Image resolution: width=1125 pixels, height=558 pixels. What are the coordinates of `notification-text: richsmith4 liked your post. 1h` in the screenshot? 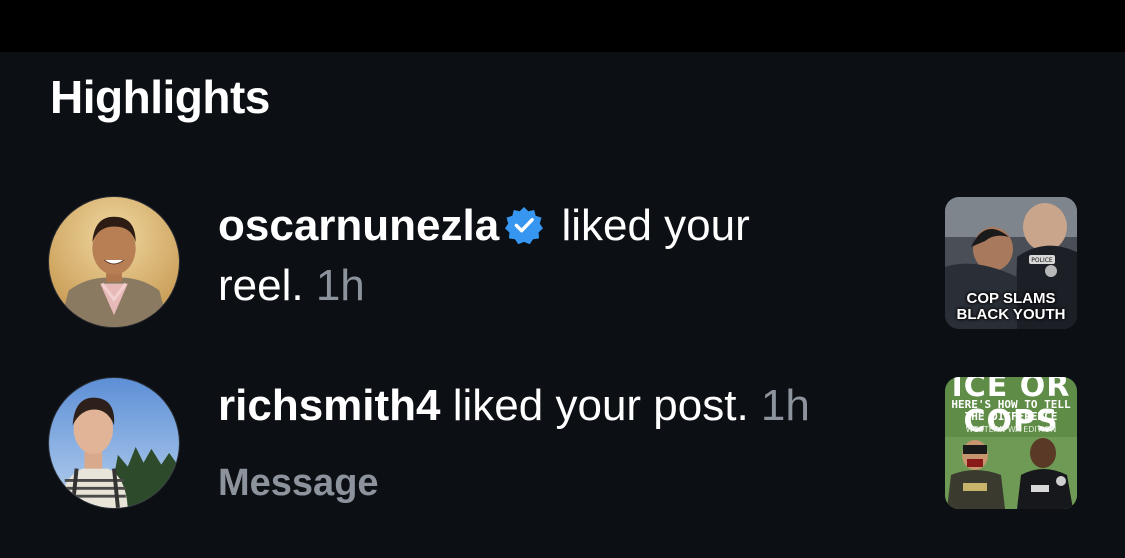 It's located at (558, 406).